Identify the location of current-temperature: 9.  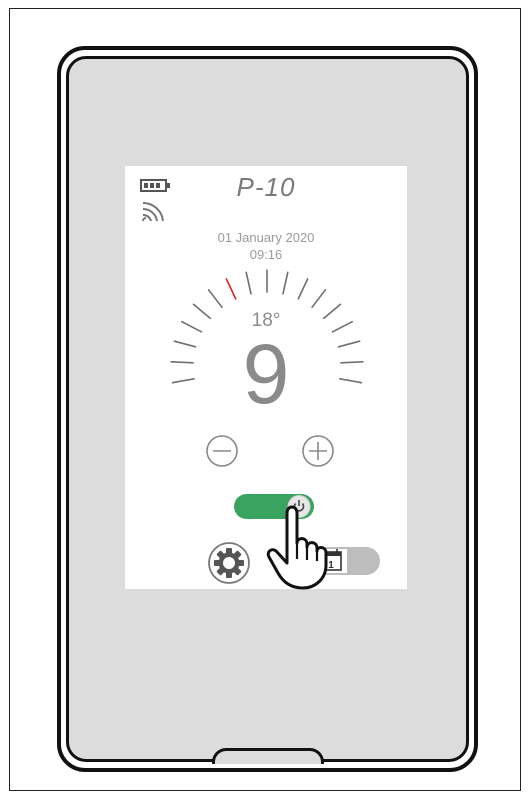
(266, 374).